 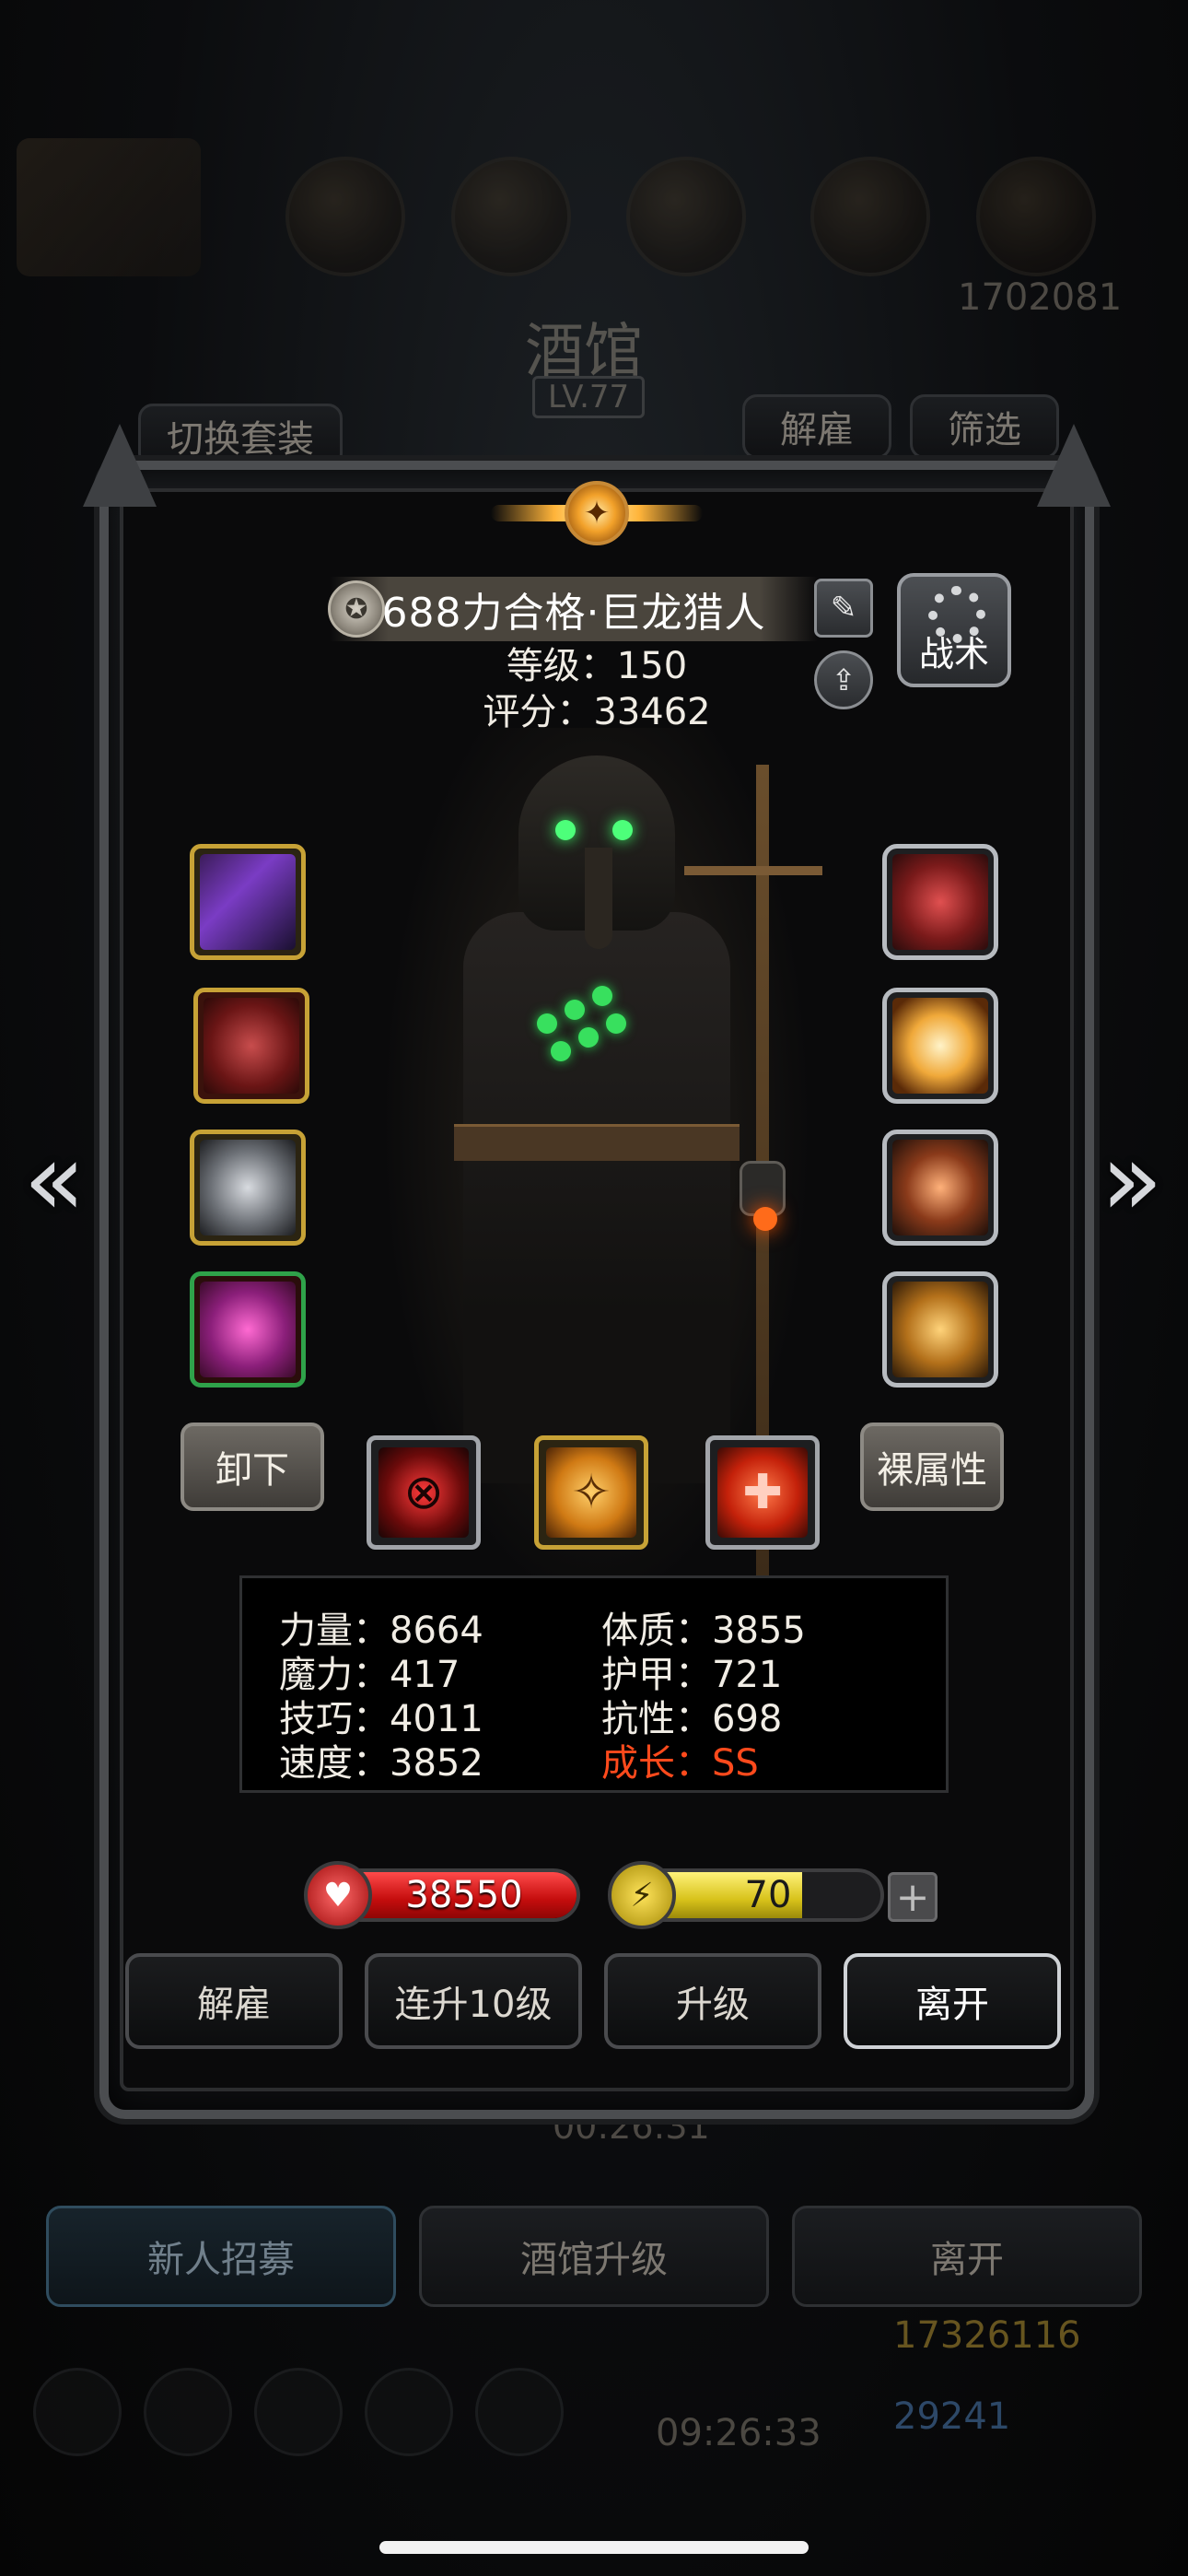 I want to click on background-avatar, so click(x=109, y=207).